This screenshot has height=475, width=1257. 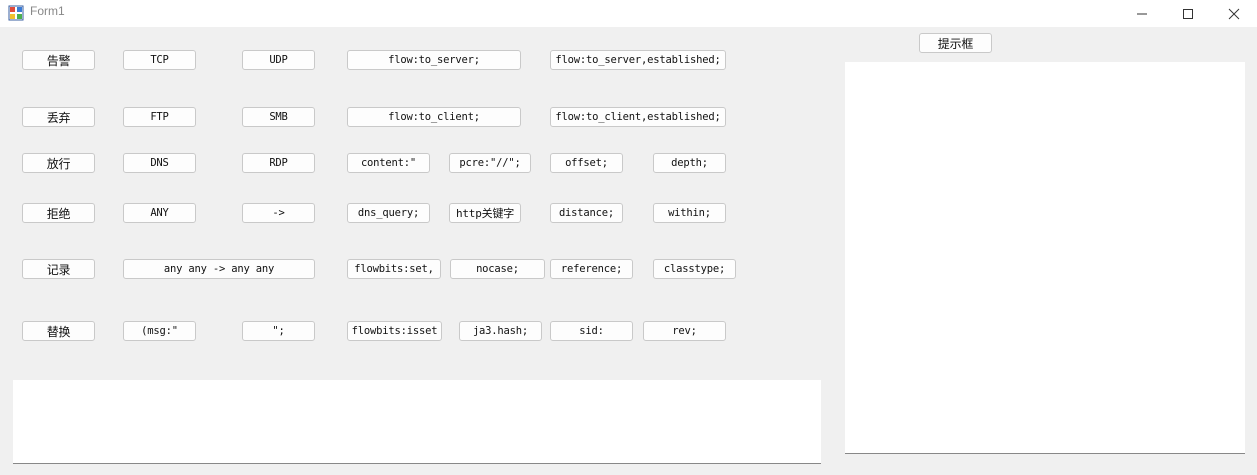 What do you see at coordinates (58, 213) in the screenshot?
I see `reject-button: 拒绝` at bounding box center [58, 213].